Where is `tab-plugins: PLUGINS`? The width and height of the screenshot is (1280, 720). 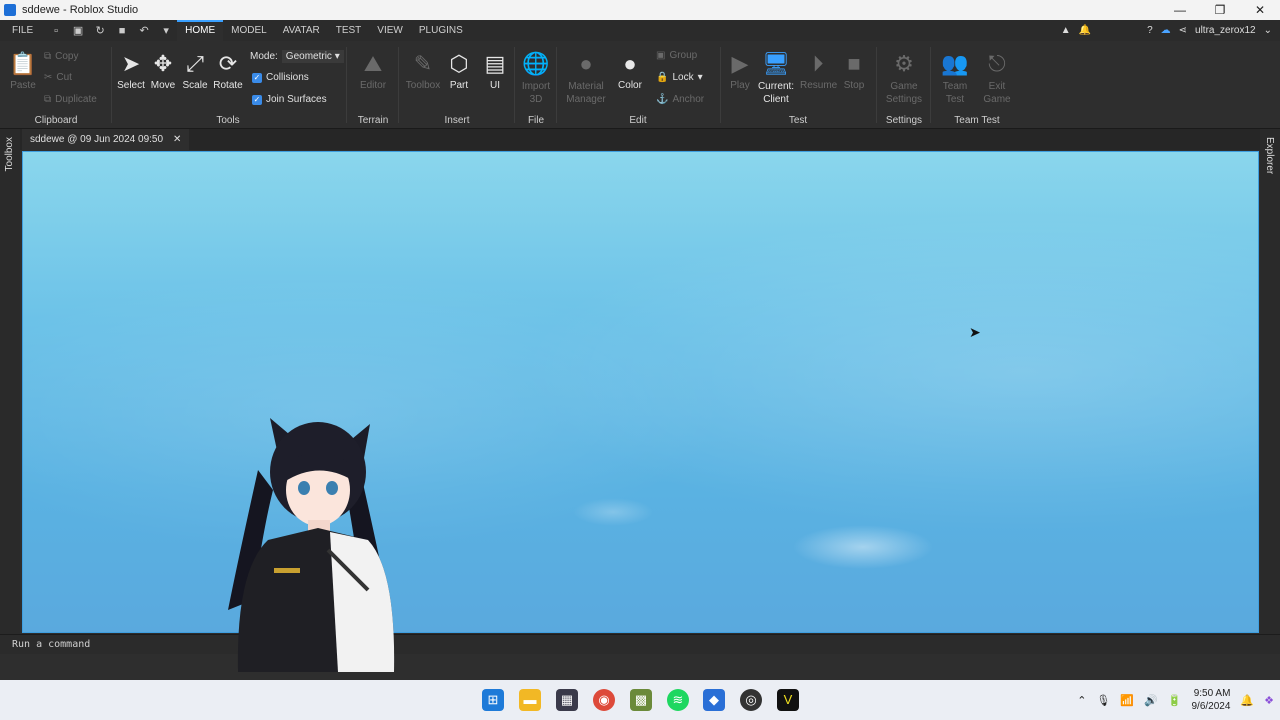
tab-plugins: PLUGINS is located at coordinates (441, 30).